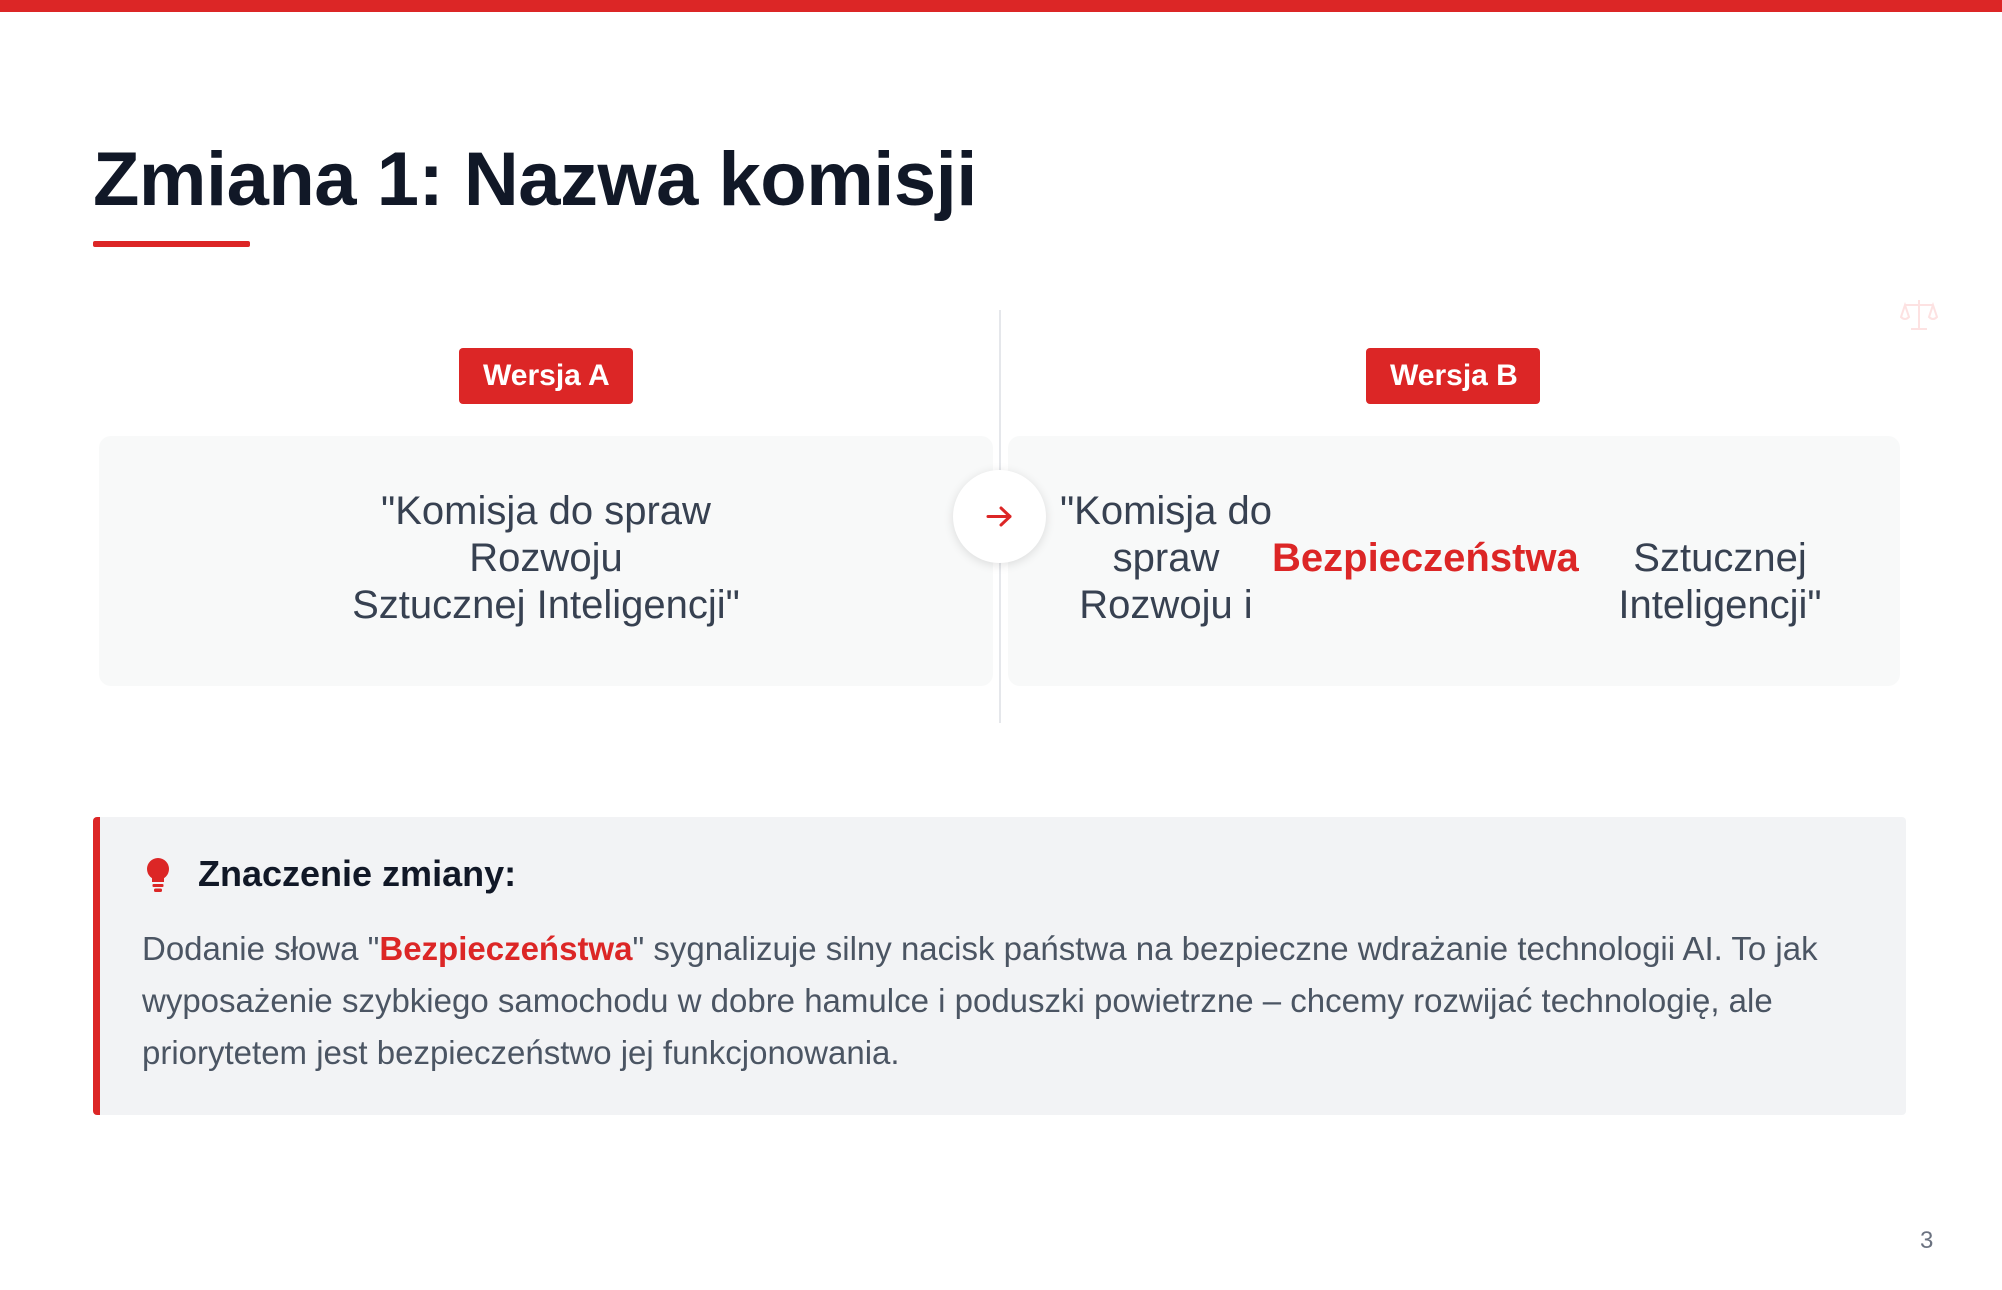 Image resolution: width=2002 pixels, height=1290 pixels. What do you see at coordinates (1453, 376) in the screenshot?
I see `version-b-badge: Wersja B` at bounding box center [1453, 376].